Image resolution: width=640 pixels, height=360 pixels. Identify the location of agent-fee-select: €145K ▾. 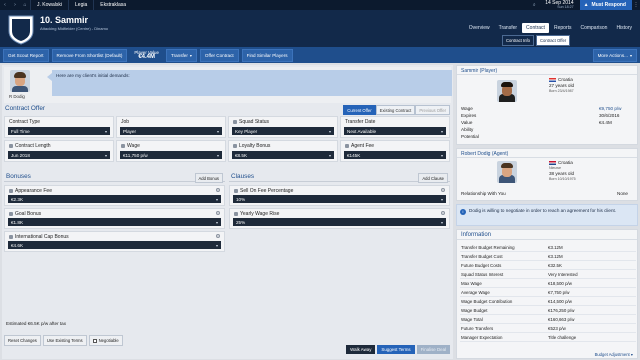
(395, 155).